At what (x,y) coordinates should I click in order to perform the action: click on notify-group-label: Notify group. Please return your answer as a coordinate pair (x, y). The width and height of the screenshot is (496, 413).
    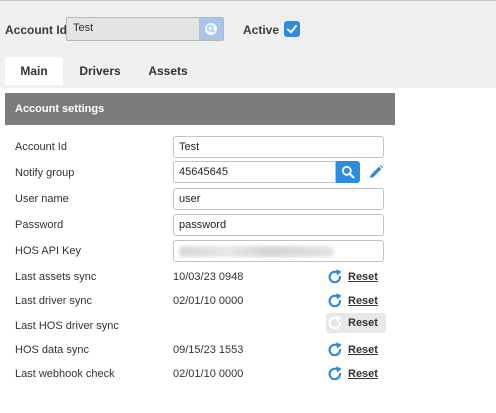
    Looking at the image, I should click on (45, 173).